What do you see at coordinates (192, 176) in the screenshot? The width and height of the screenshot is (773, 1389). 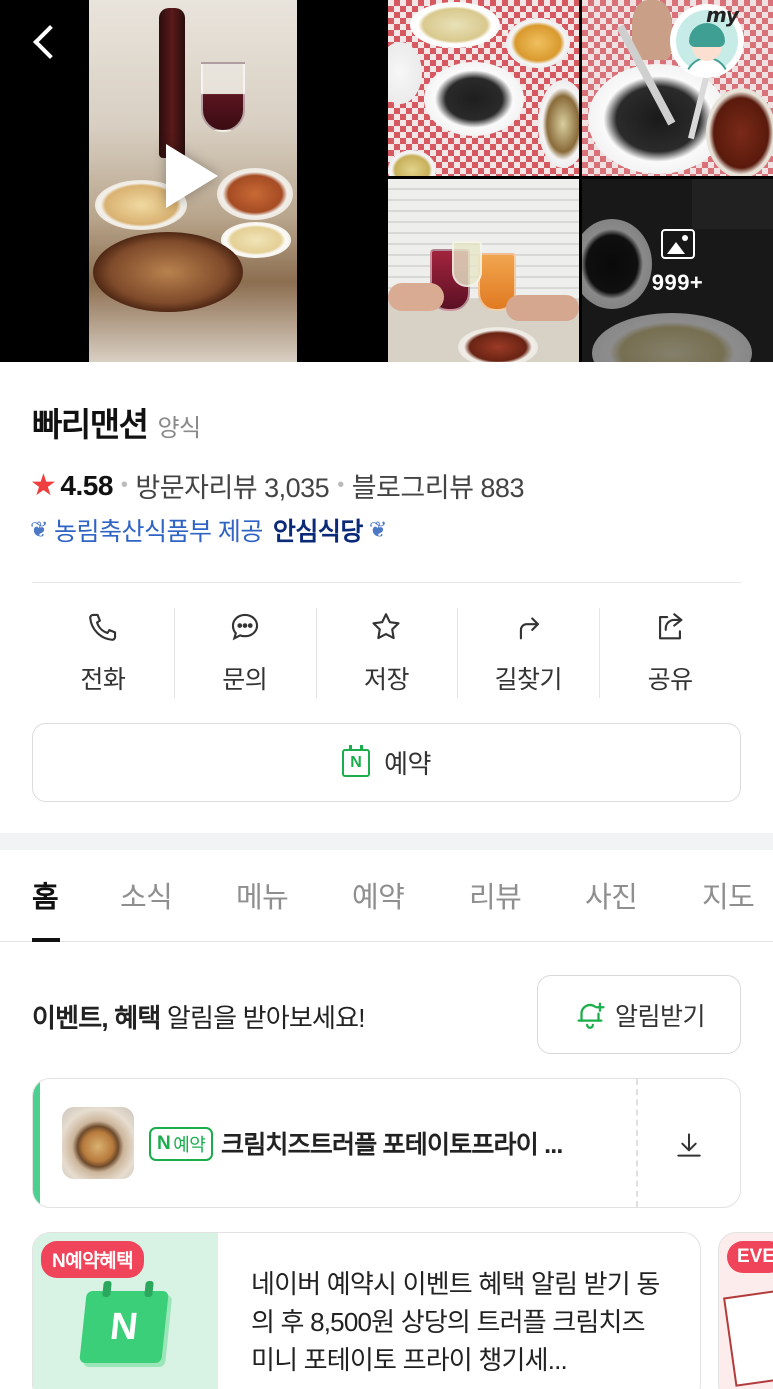 I see `play-icon` at bounding box center [192, 176].